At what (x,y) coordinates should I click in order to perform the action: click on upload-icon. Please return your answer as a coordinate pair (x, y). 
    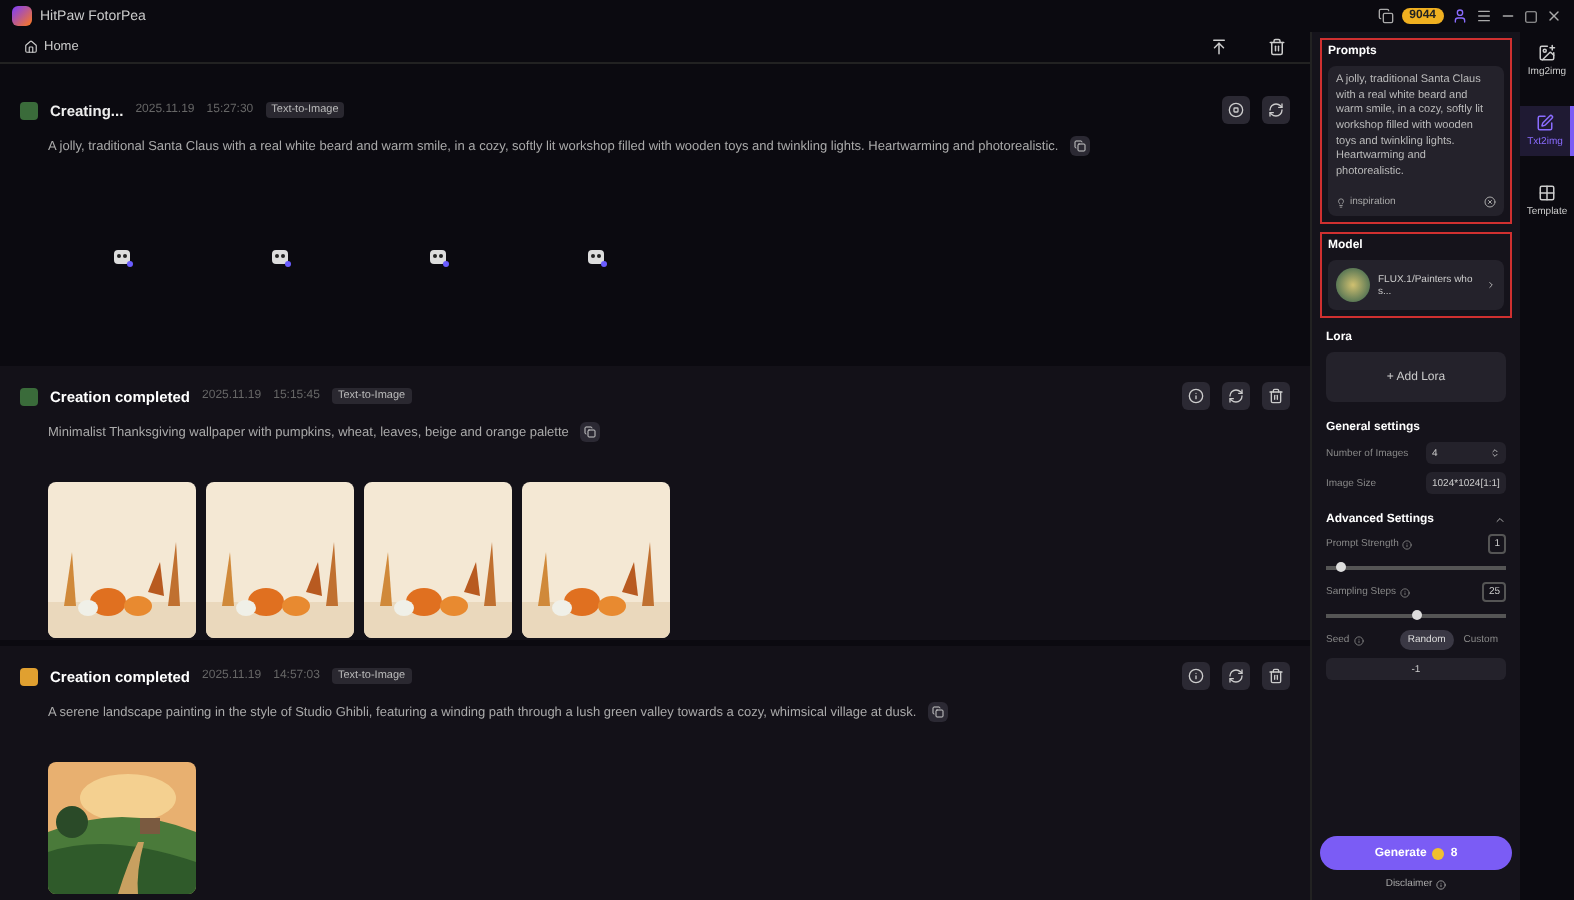
    Looking at the image, I should click on (1219, 47).